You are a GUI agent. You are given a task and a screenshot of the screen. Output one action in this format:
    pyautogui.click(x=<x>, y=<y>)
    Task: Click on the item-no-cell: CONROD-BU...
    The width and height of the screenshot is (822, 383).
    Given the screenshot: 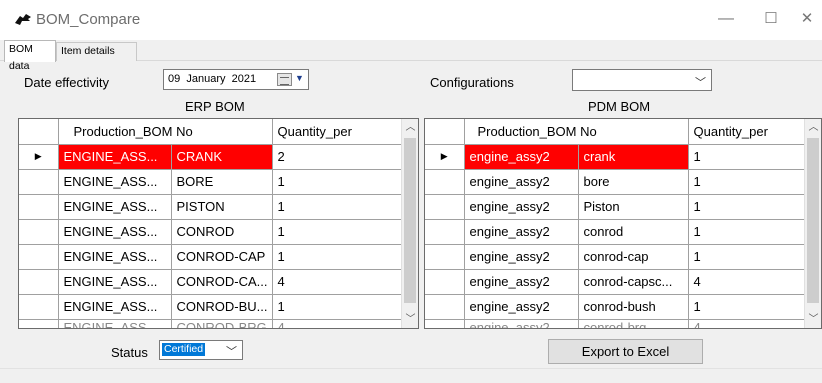 What is the action you would take?
    pyautogui.click(x=222, y=307)
    